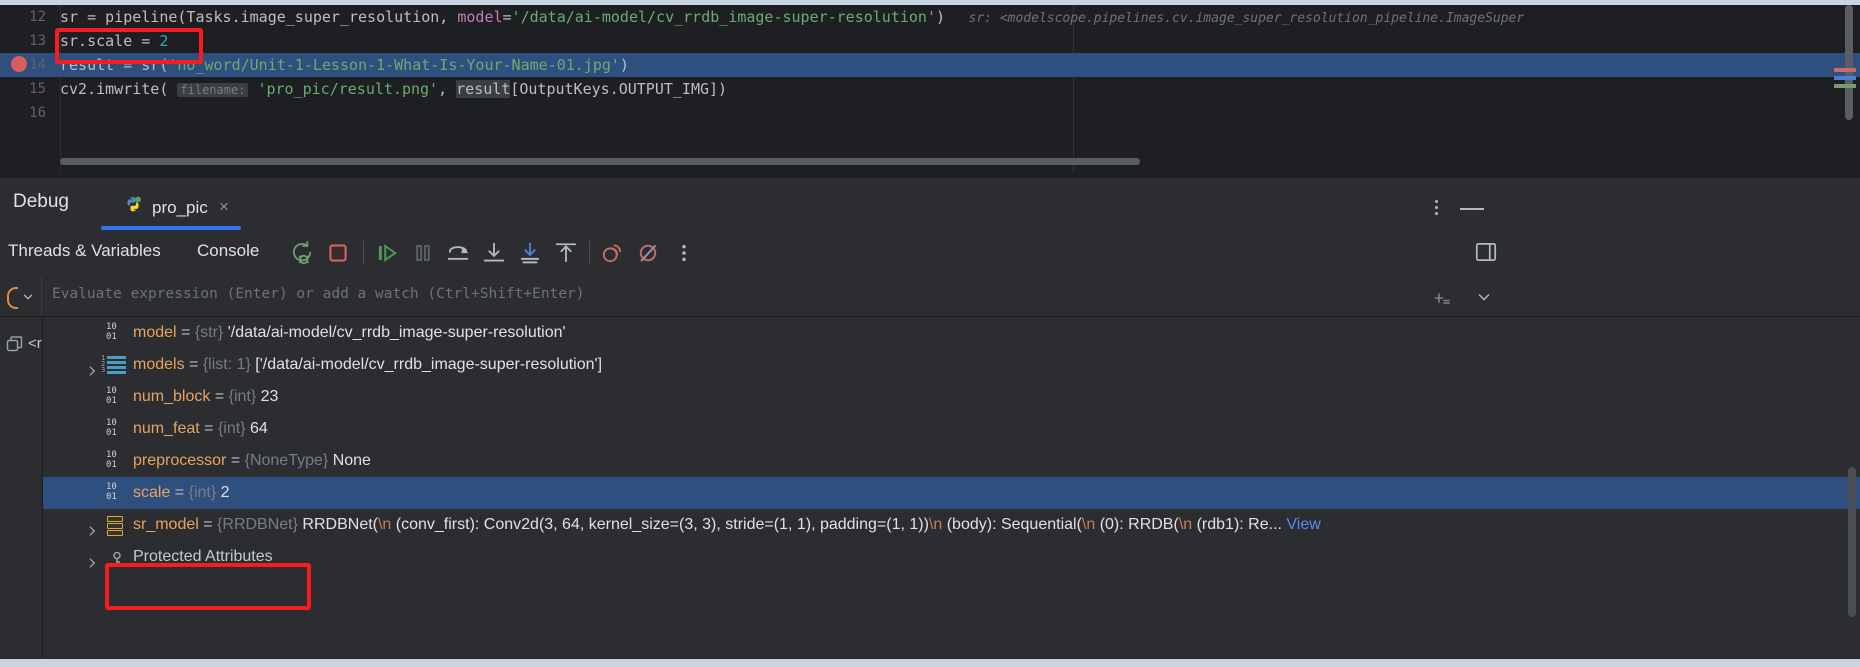 The image size is (1860, 667). What do you see at coordinates (930, 663) in the screenshot?
I see `window-bottom-strip` at bounding box center [930, 663].